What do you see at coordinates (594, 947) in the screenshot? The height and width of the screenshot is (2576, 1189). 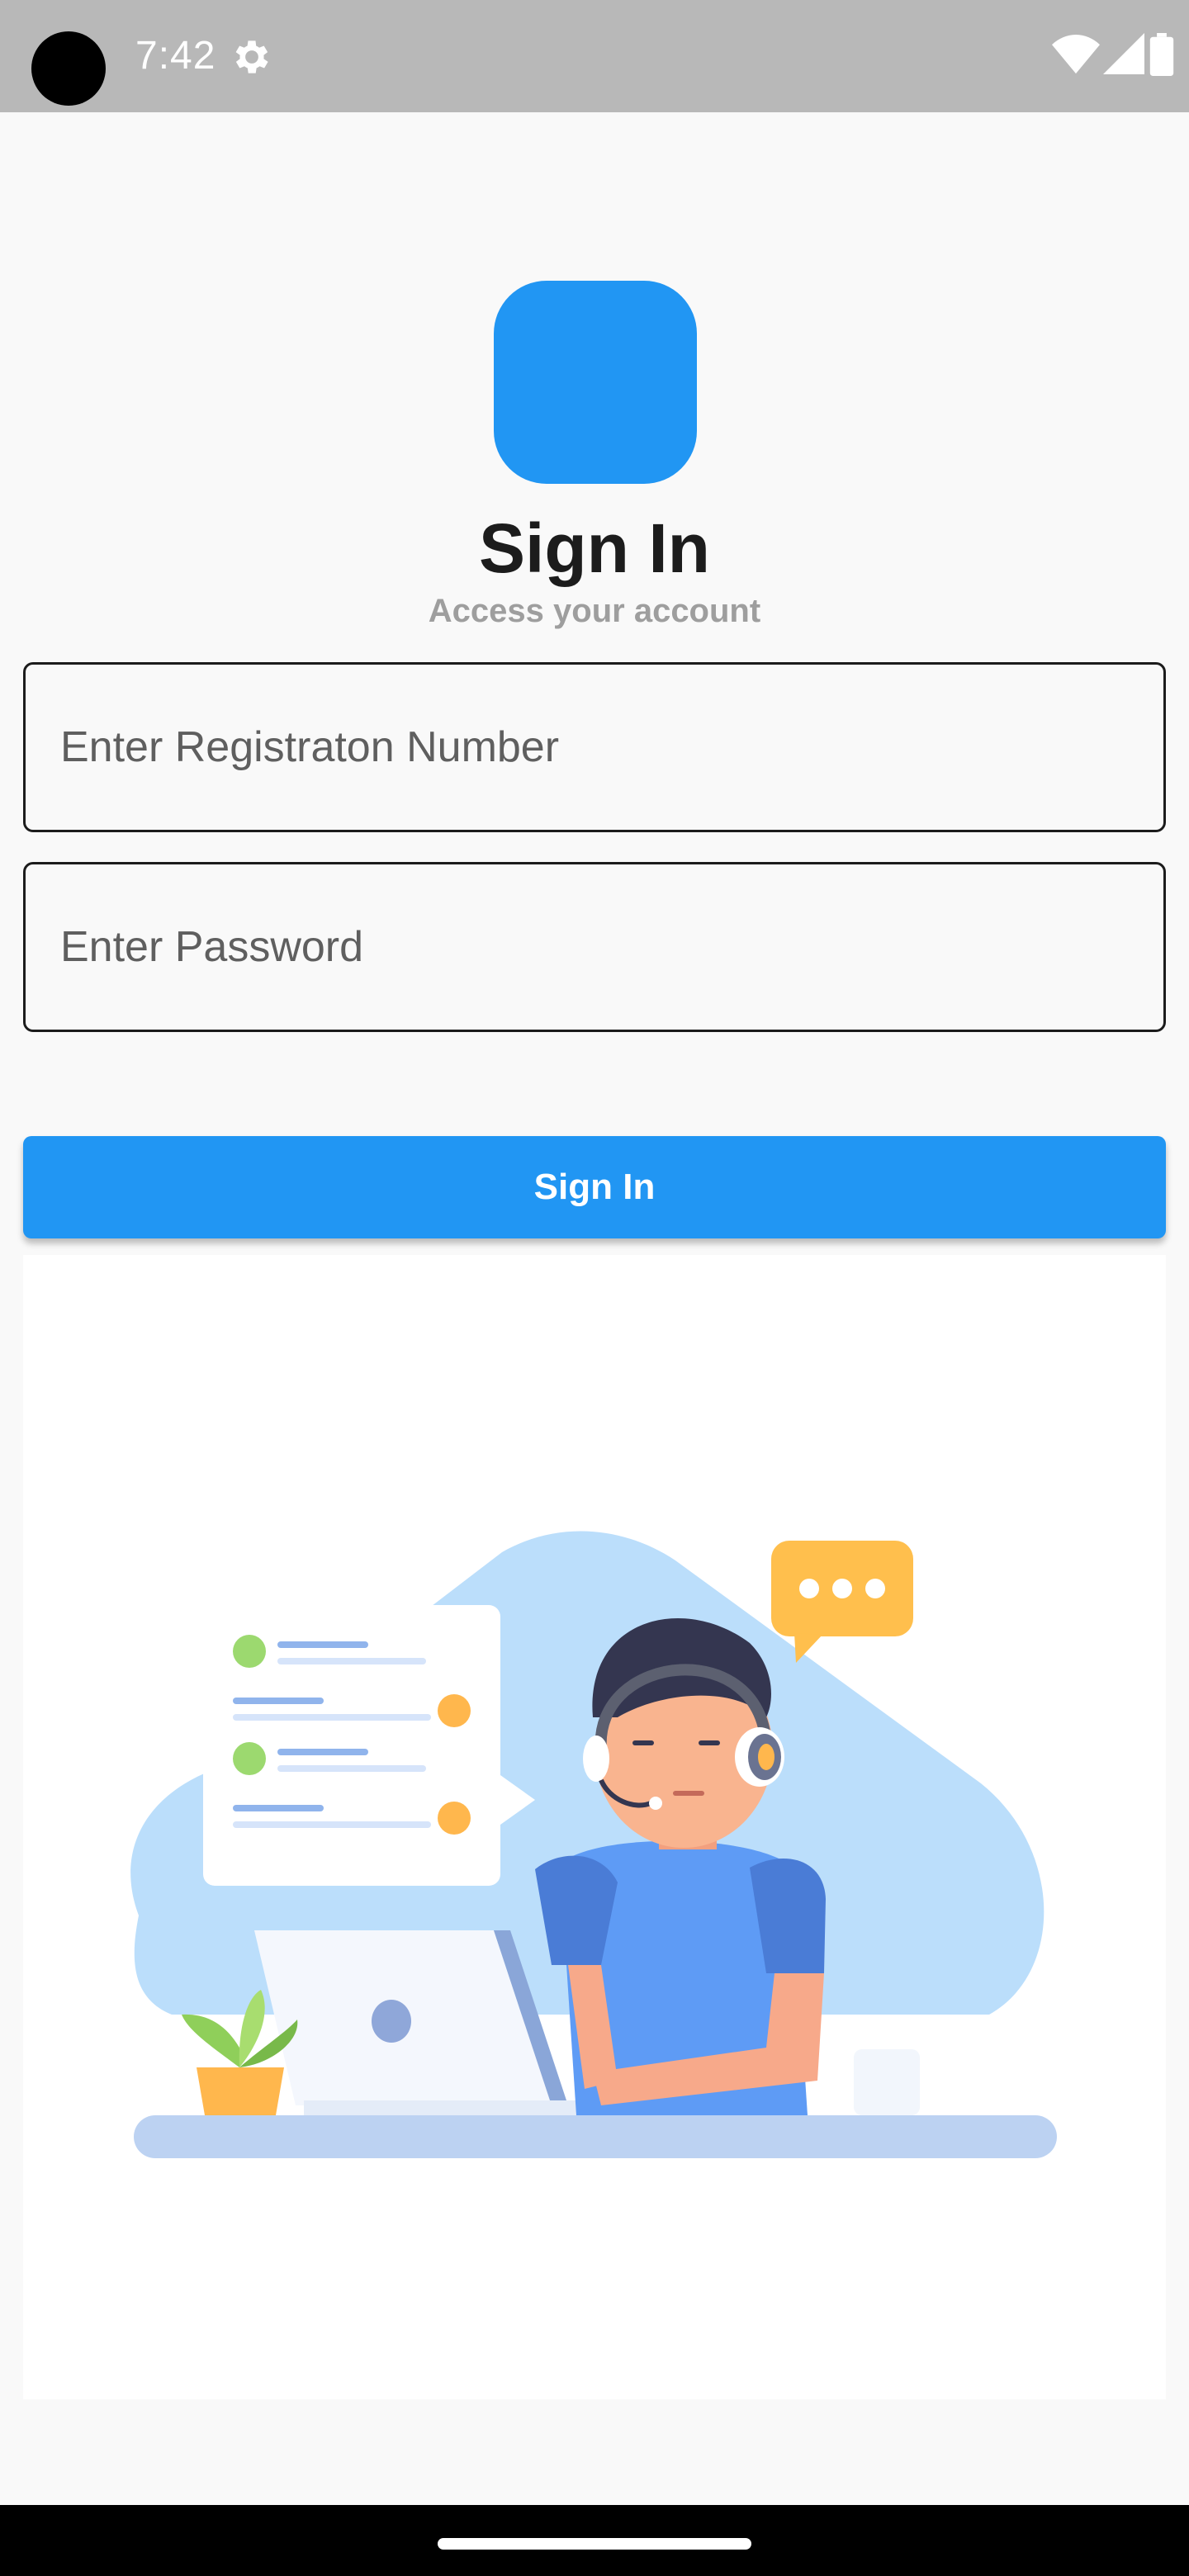 I see `password-input` at bounding box center [594, 947].